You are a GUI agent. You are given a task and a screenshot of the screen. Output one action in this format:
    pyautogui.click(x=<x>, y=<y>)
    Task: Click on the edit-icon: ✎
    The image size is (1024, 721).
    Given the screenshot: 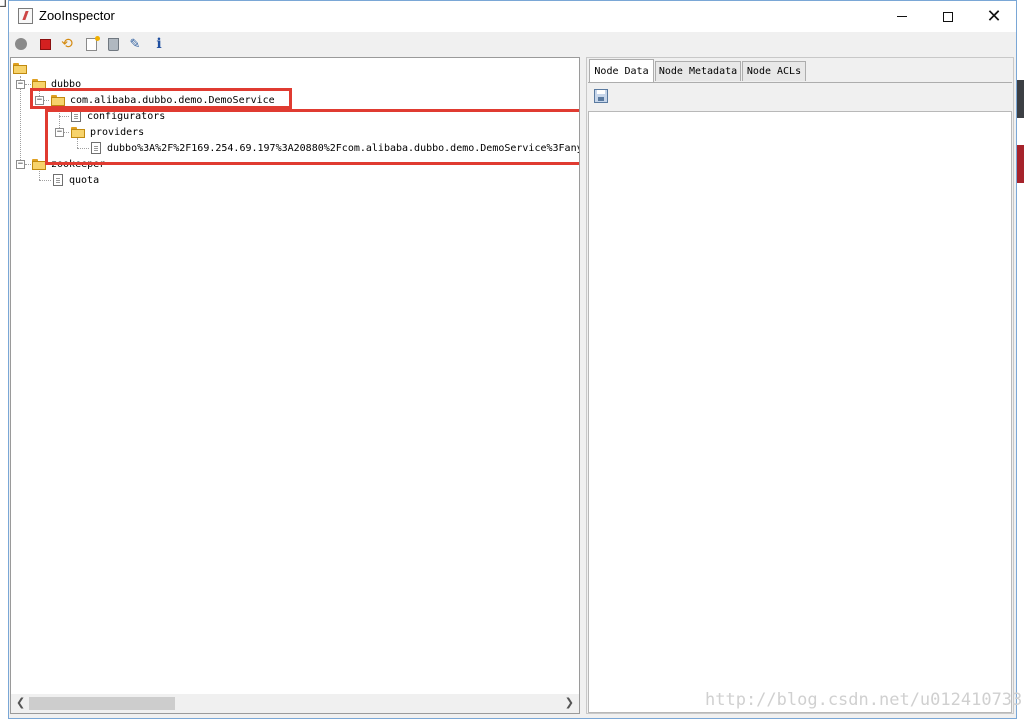 What is the action you would take?
    pyautogui.click(x=135, y=44)
    